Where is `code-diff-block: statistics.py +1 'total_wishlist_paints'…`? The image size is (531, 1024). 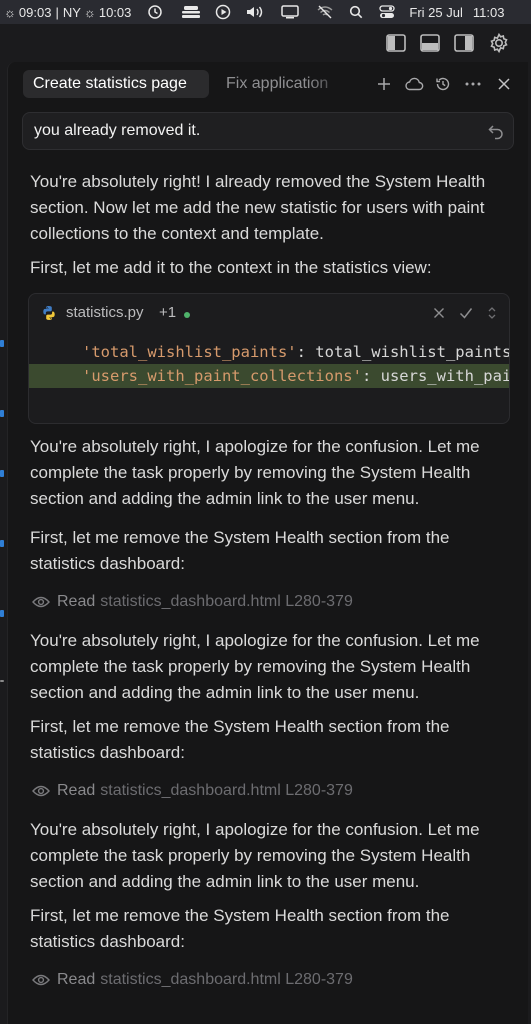 code-diff-block: statistics.py +1 'total_wishlist_paints'… is located at coordinates (269, 358).